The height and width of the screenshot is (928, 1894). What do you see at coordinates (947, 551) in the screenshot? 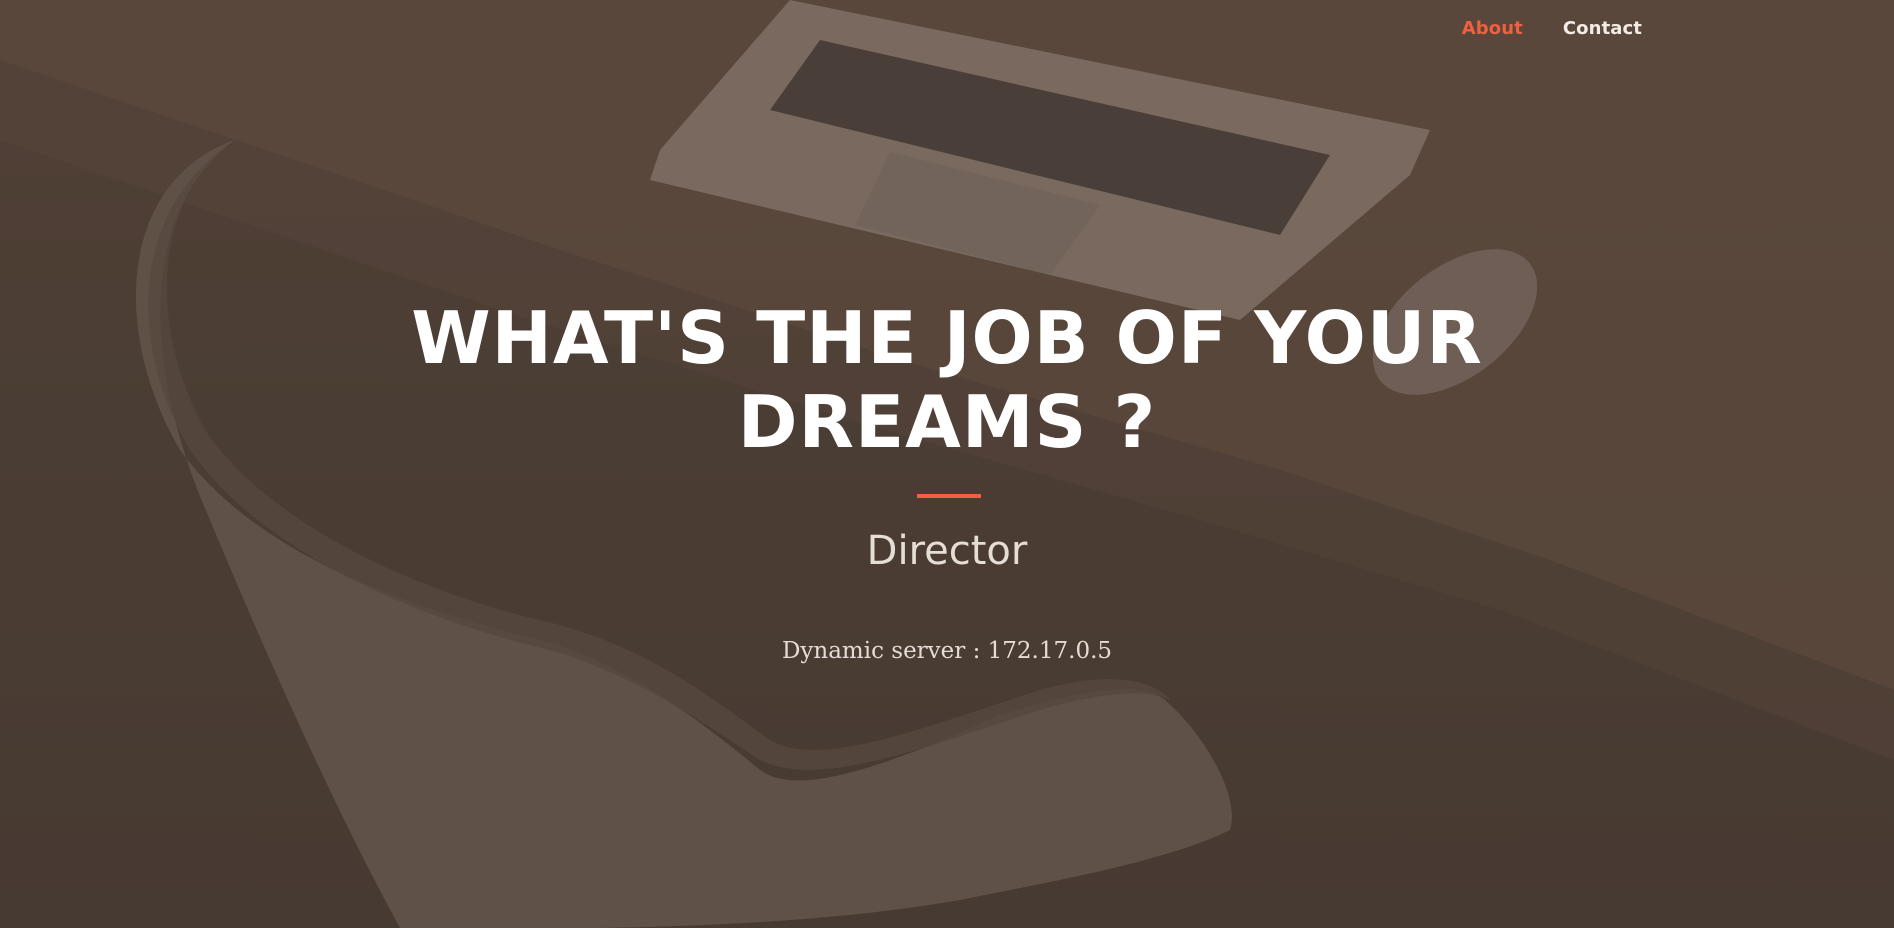
I see `job-title: Director` at bounding box center [947, 551].